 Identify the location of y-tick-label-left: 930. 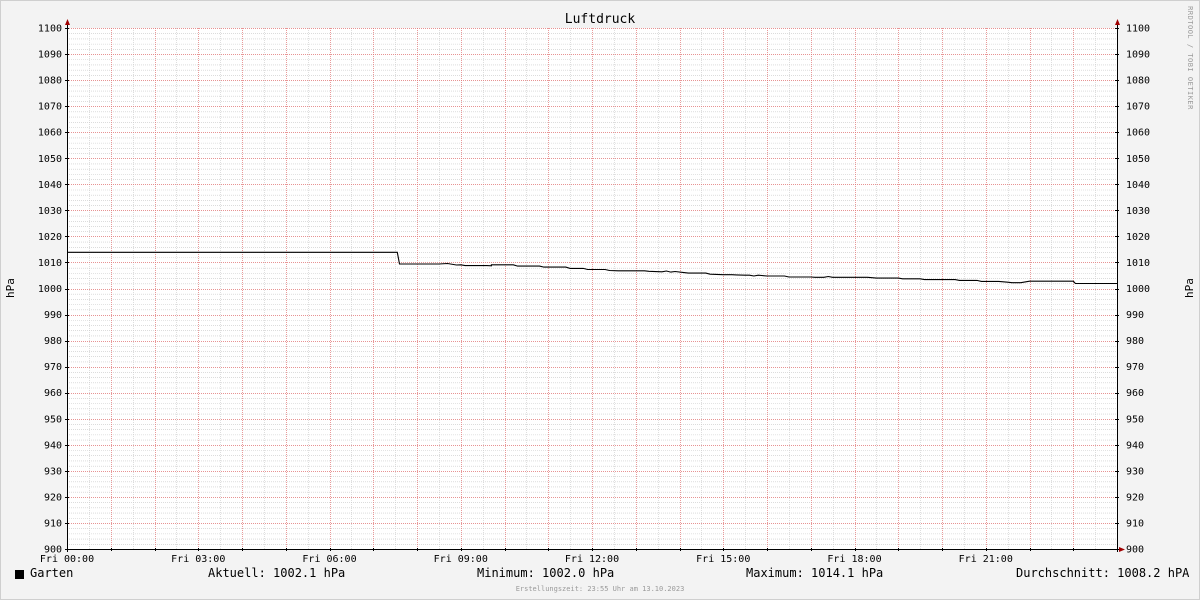
(53, 471).